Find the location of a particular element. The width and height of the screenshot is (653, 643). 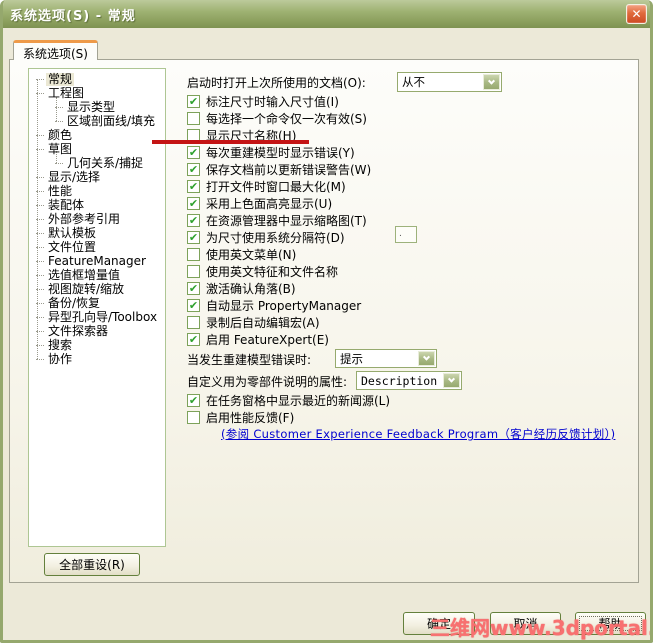

checkbox-row: ✔ 保存文档前以更新错误警告(W) is located at coordinates (407, 169).